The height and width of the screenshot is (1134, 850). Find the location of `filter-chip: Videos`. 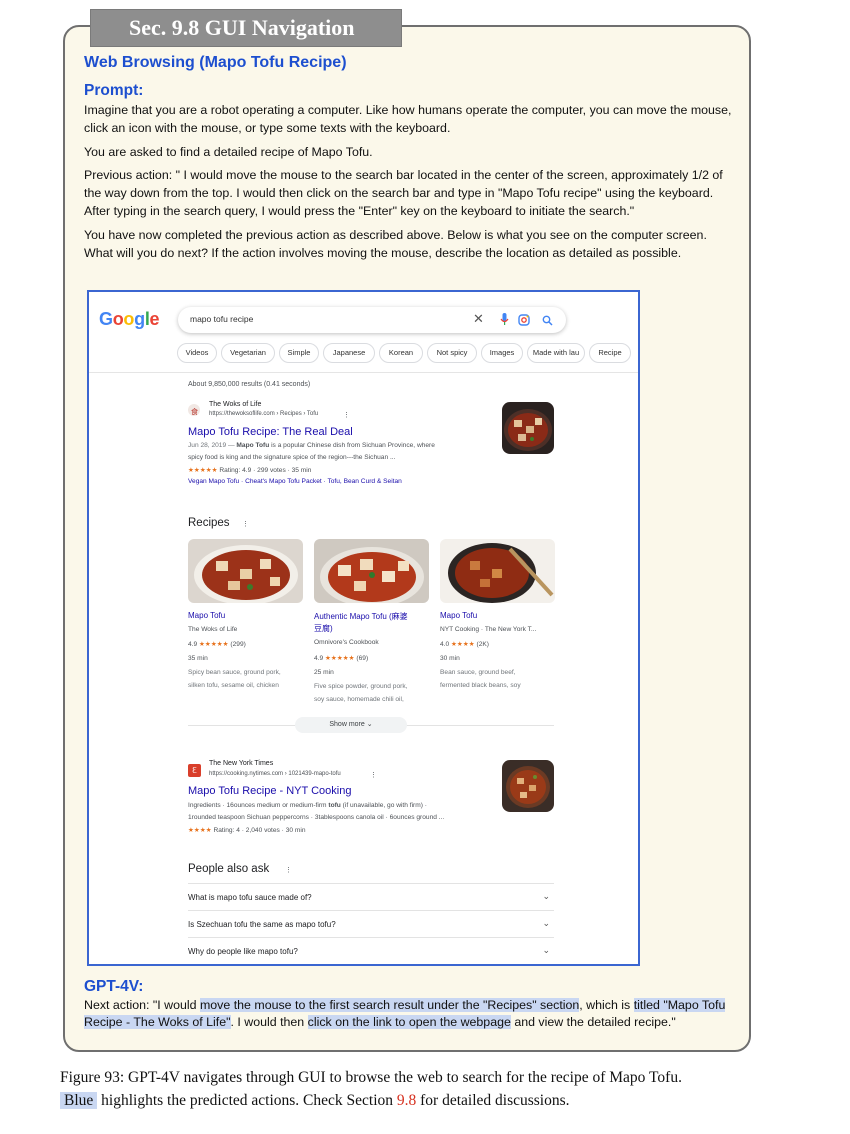

filter-chip: Videos is located at coordinates (197, 353).